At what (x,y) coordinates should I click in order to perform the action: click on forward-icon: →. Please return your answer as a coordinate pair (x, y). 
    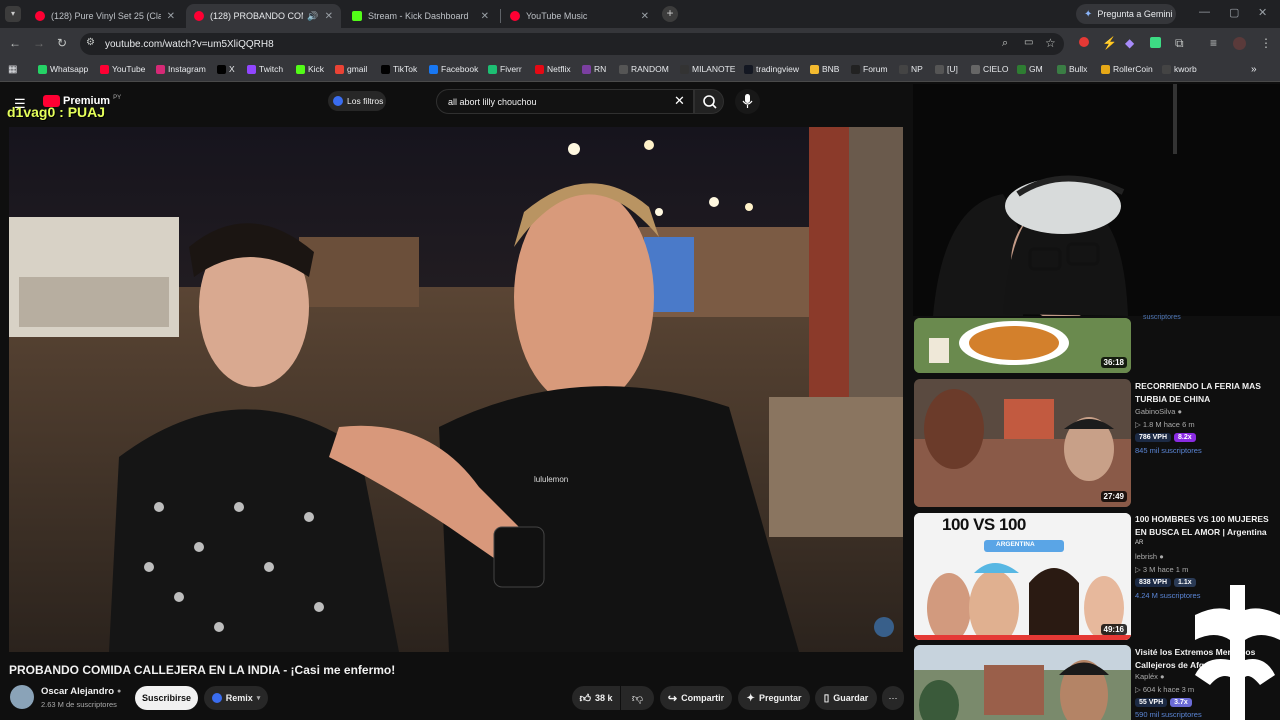
    Looking at the image, I should click on (39, 43).